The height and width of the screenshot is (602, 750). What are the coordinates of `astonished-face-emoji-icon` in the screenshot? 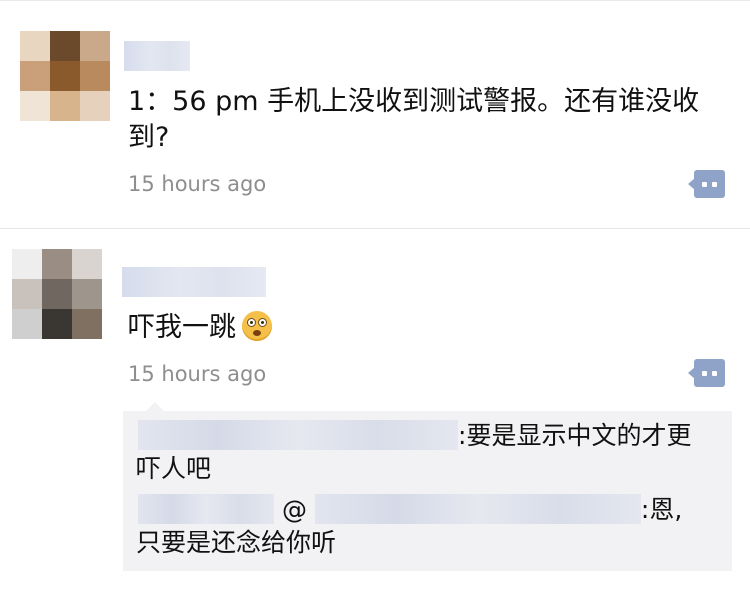 It's located at (257, 326).